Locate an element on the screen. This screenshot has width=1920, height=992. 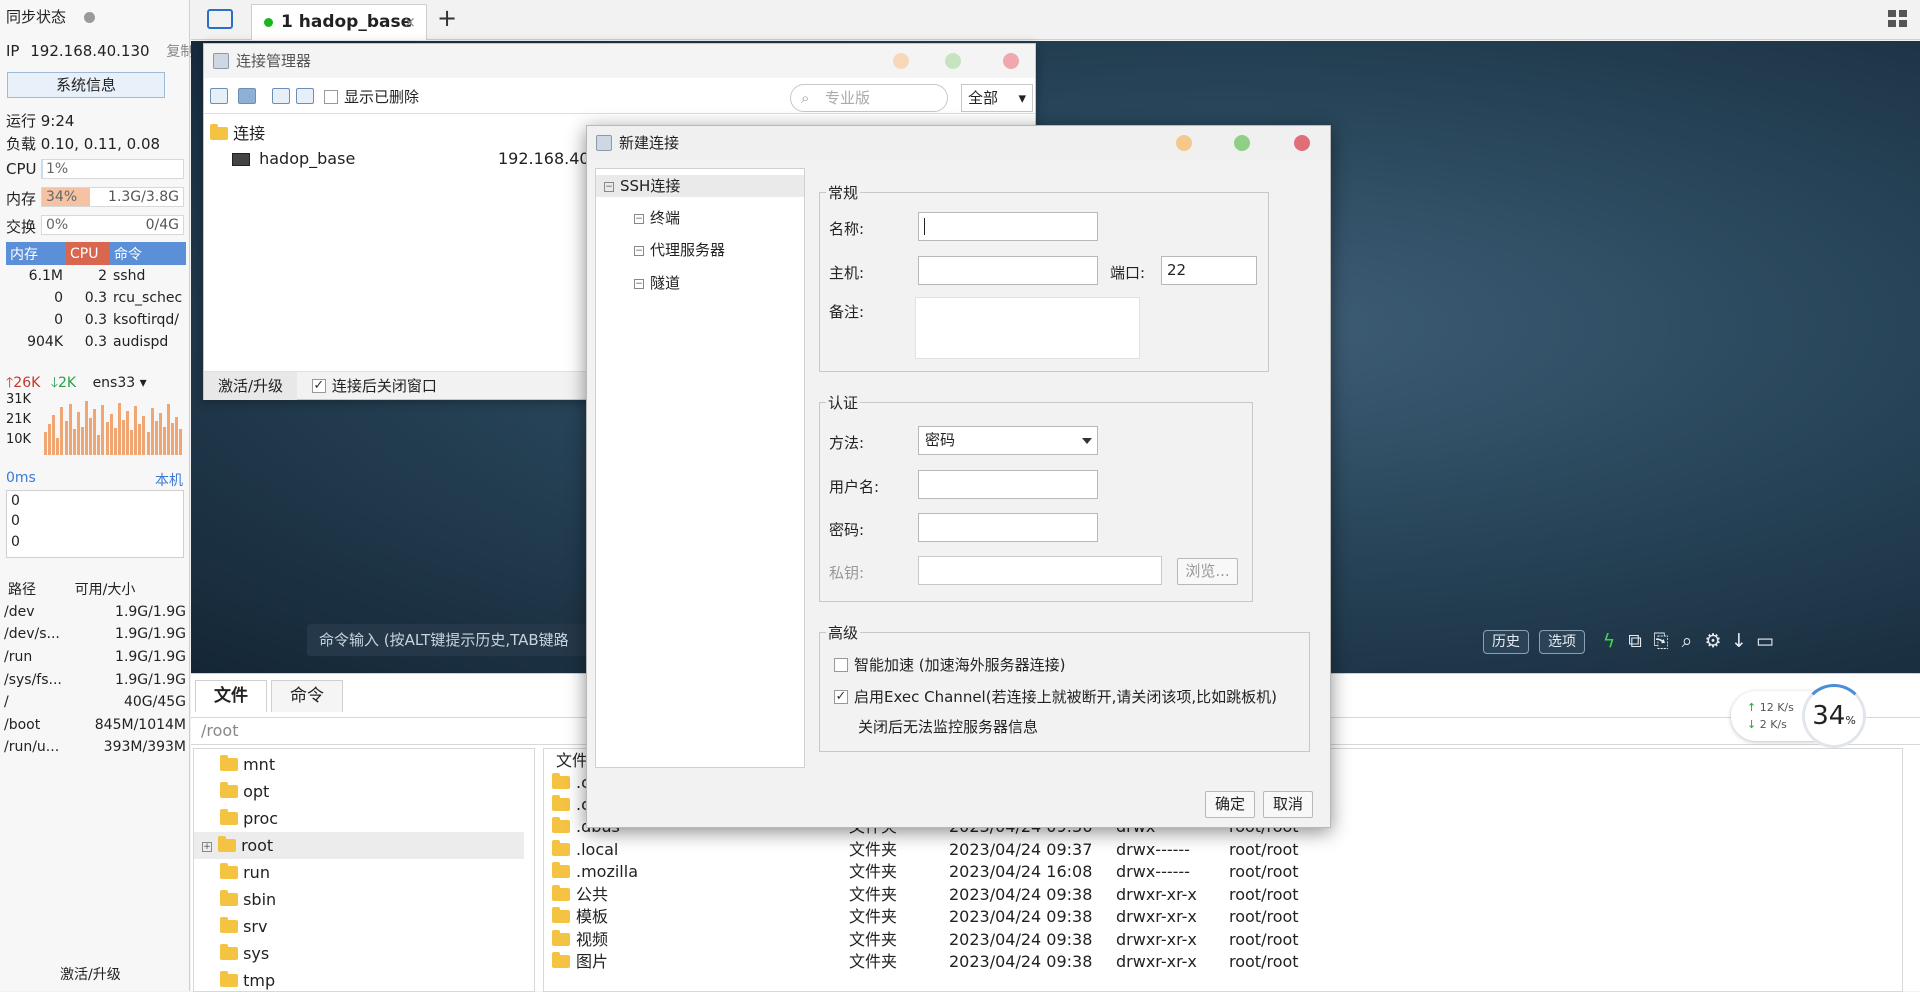
window-titlebar: 连接管理器 is located at coordinates (619, 61).